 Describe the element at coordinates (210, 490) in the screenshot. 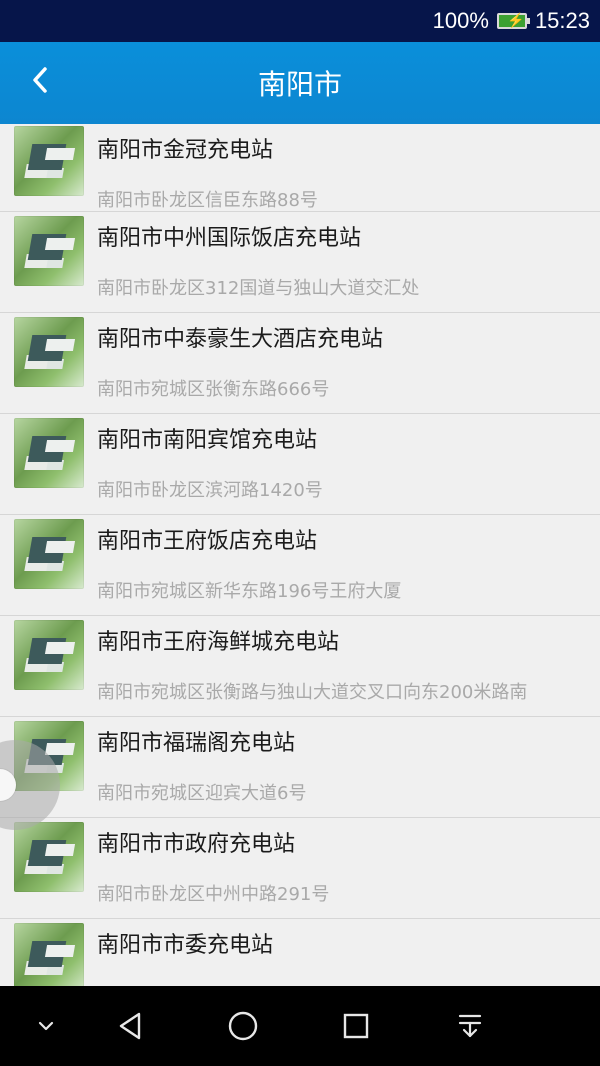

I see `station-address: 南阳市卧龙区滨河路1420号` at that location.